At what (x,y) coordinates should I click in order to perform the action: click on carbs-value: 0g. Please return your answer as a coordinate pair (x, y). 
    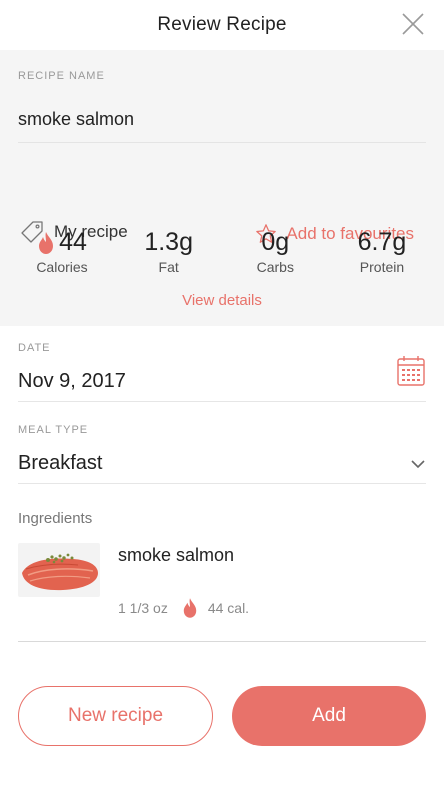
    Looking at the image, I should click on (275, 242).